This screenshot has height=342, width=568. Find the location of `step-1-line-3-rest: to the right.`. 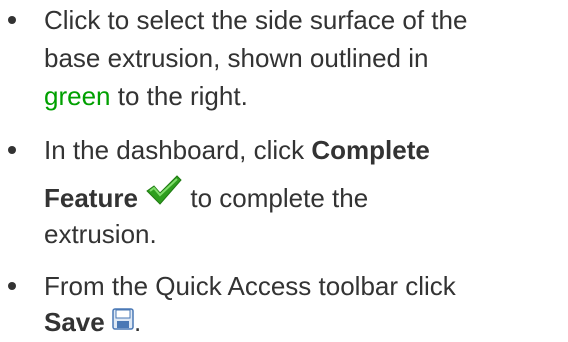

step-1-line-3-rest: to the right. is located at coordinates (179, 96).